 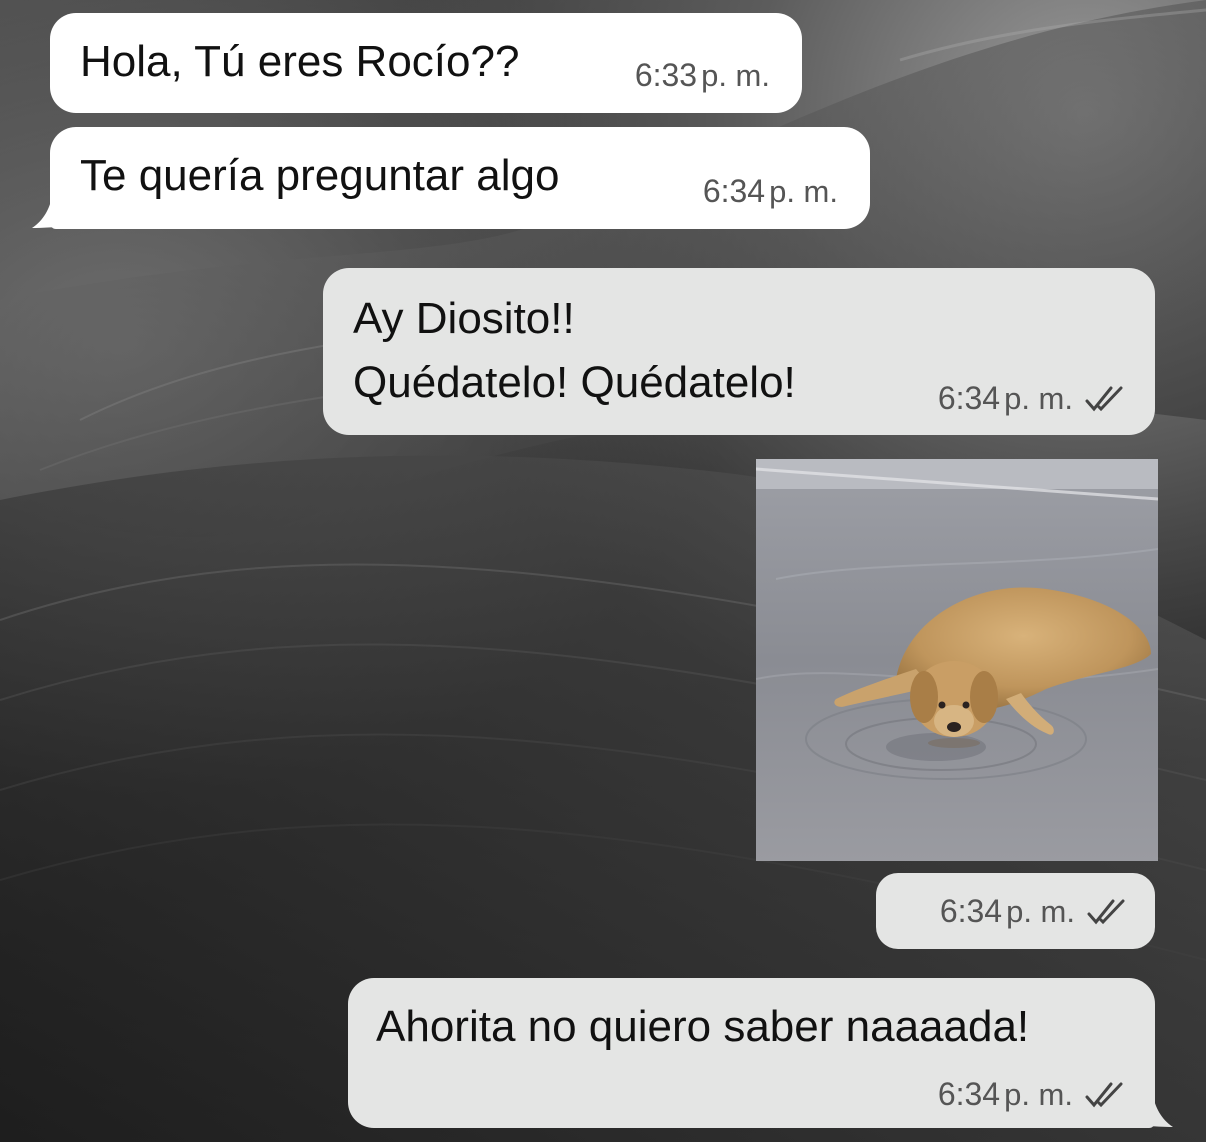 What do you see at coordinates (666, 75) in the screenshot?
I see `message-time: 6:33` at bounding box center [666, 75].